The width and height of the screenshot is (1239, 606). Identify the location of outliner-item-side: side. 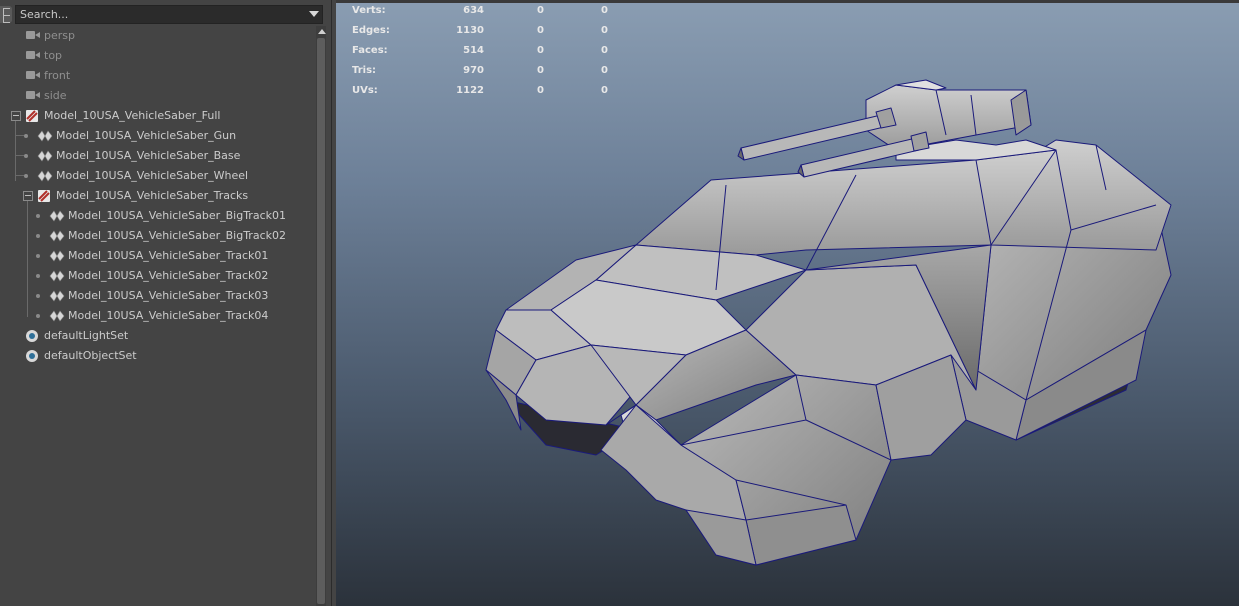
(158, 96).